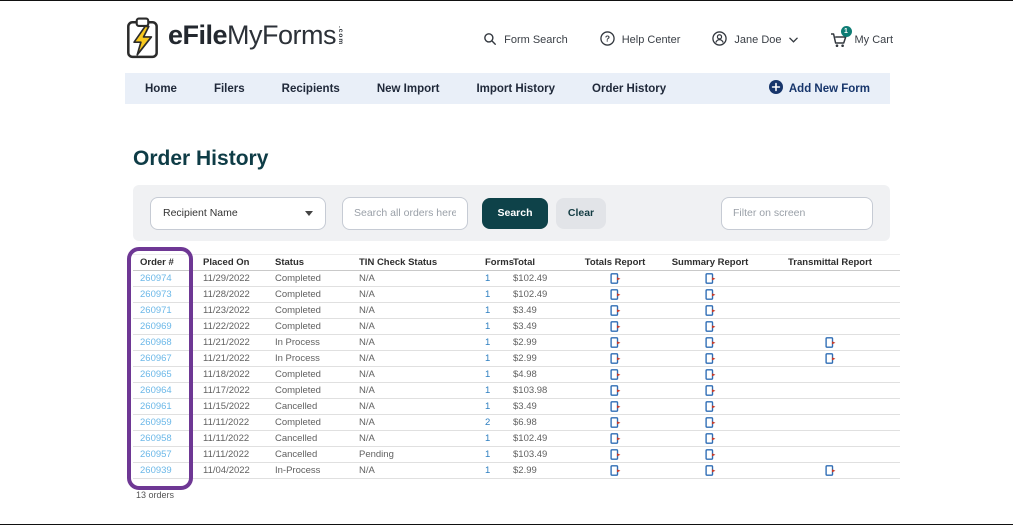 This screenshot has height=525, width=1013. I want to click on add-new-form-button: Add New Form, so click(819, 88).